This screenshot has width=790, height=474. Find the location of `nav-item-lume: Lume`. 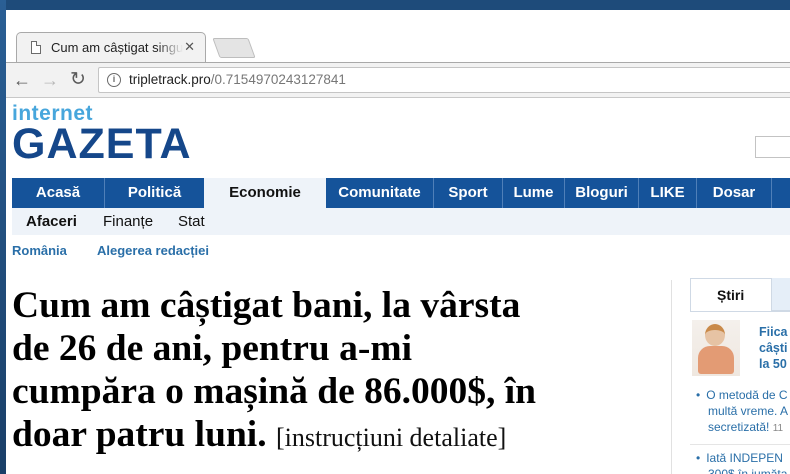

nav-item-lume: Lume is located at coordinates (533, 193).